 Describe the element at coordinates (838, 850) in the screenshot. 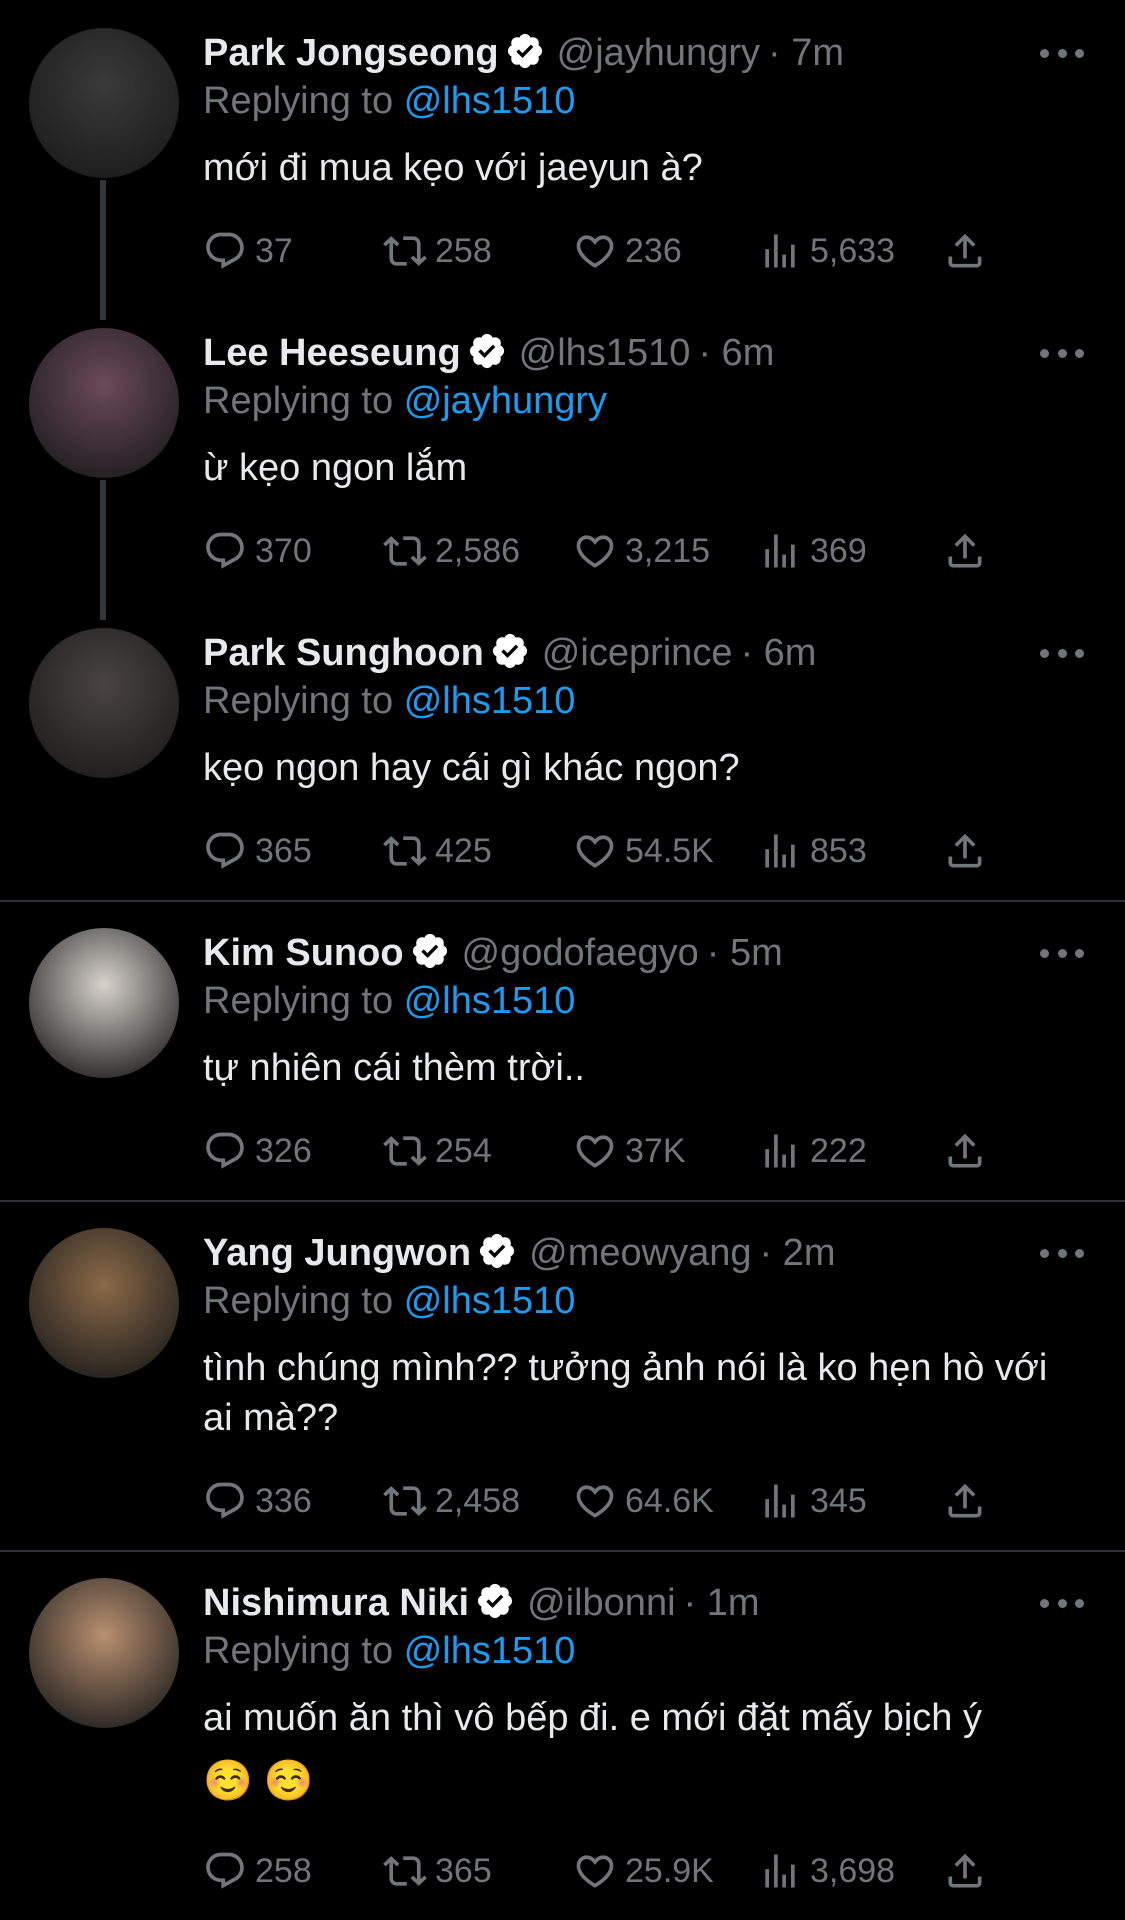

I see `views-count: 853` at that location.